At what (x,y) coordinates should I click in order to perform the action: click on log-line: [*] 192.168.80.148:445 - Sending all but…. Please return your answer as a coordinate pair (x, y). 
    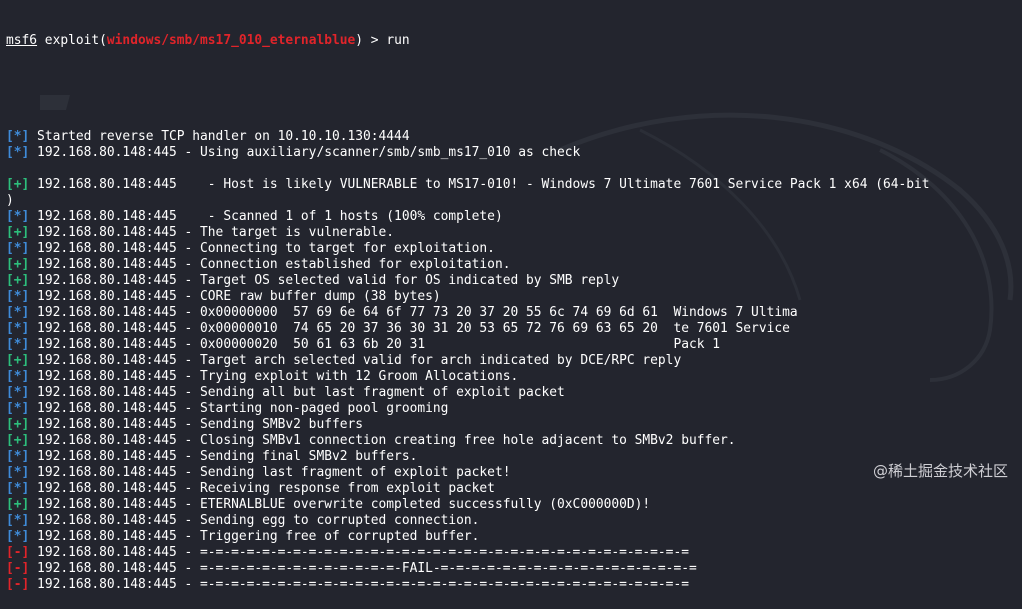
    Looking at the image, I should click on (514, 393).